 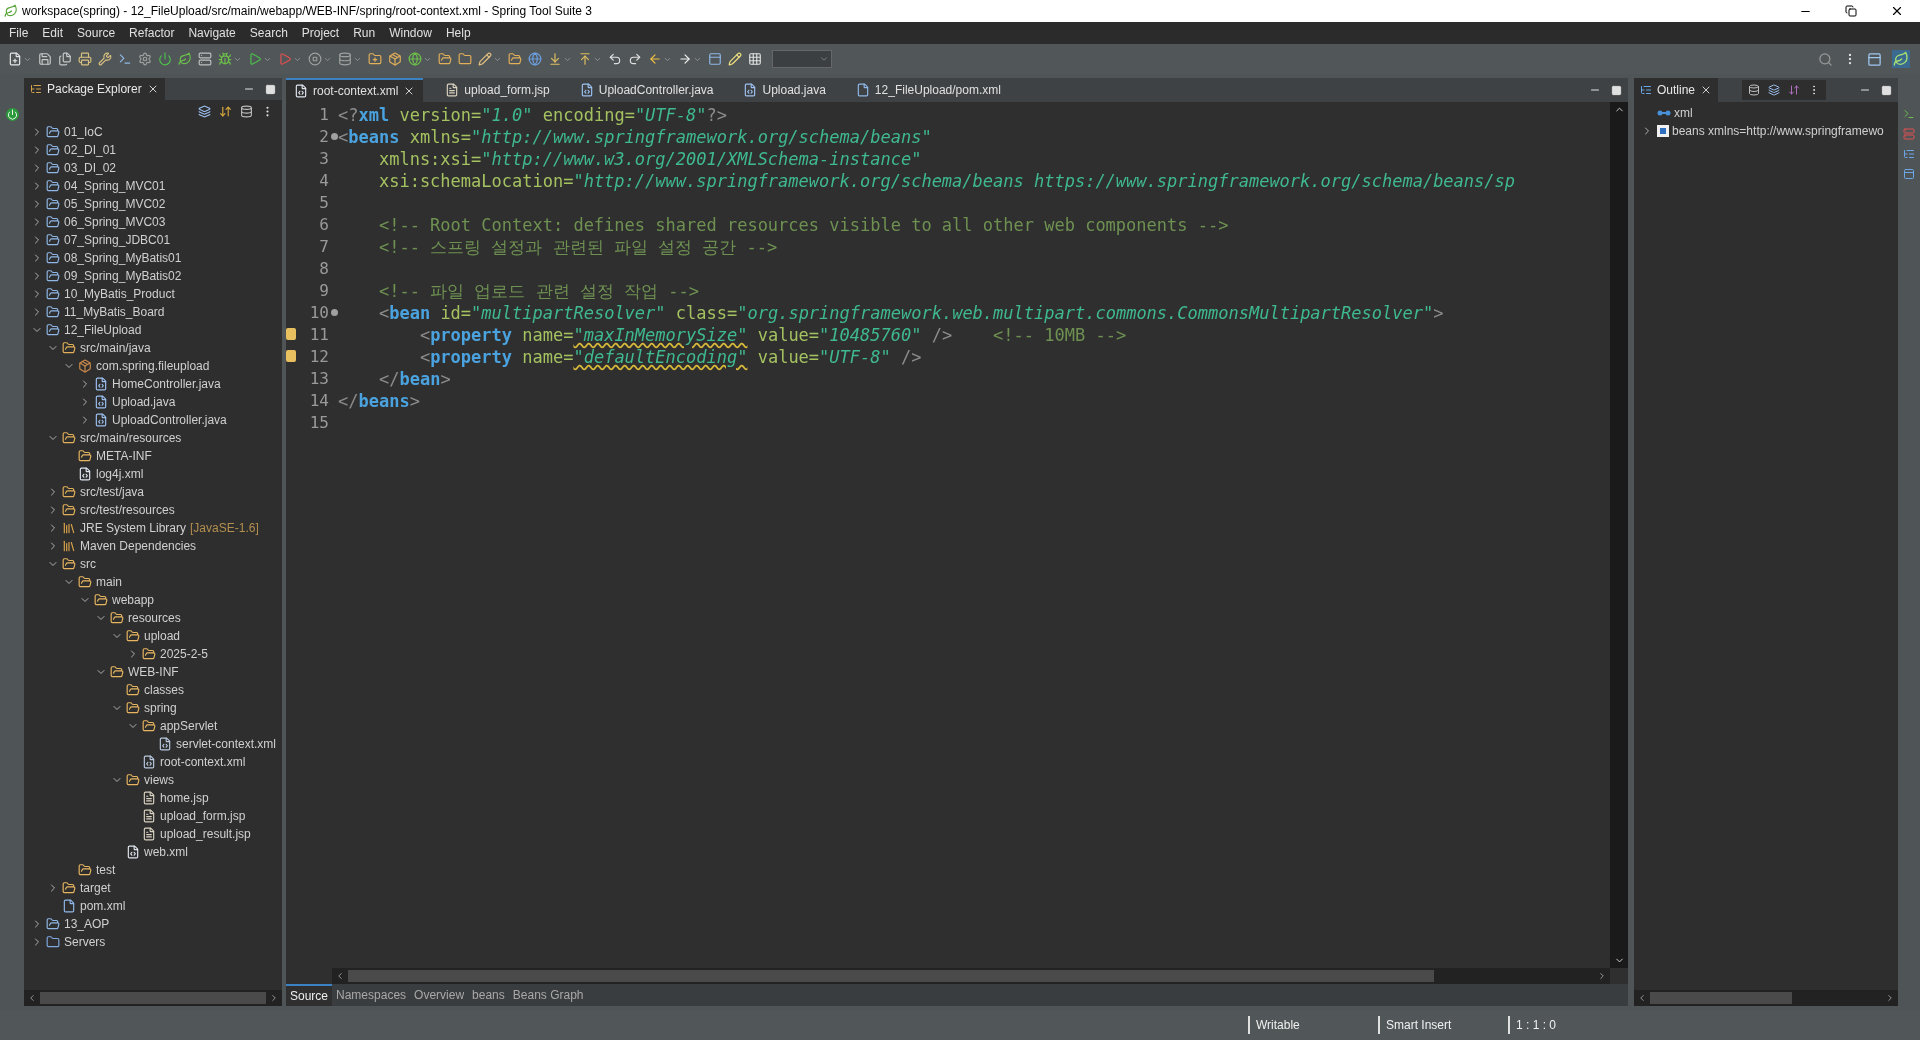 What do you see at coordinates (127, 510) in the screenshot?
I see `tree-item: src/test/resources` at bounding box center [127, 510].